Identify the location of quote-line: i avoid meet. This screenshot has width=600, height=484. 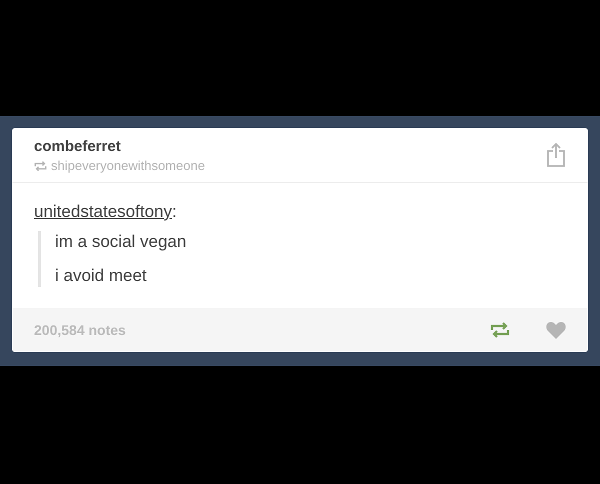
(101, 276).